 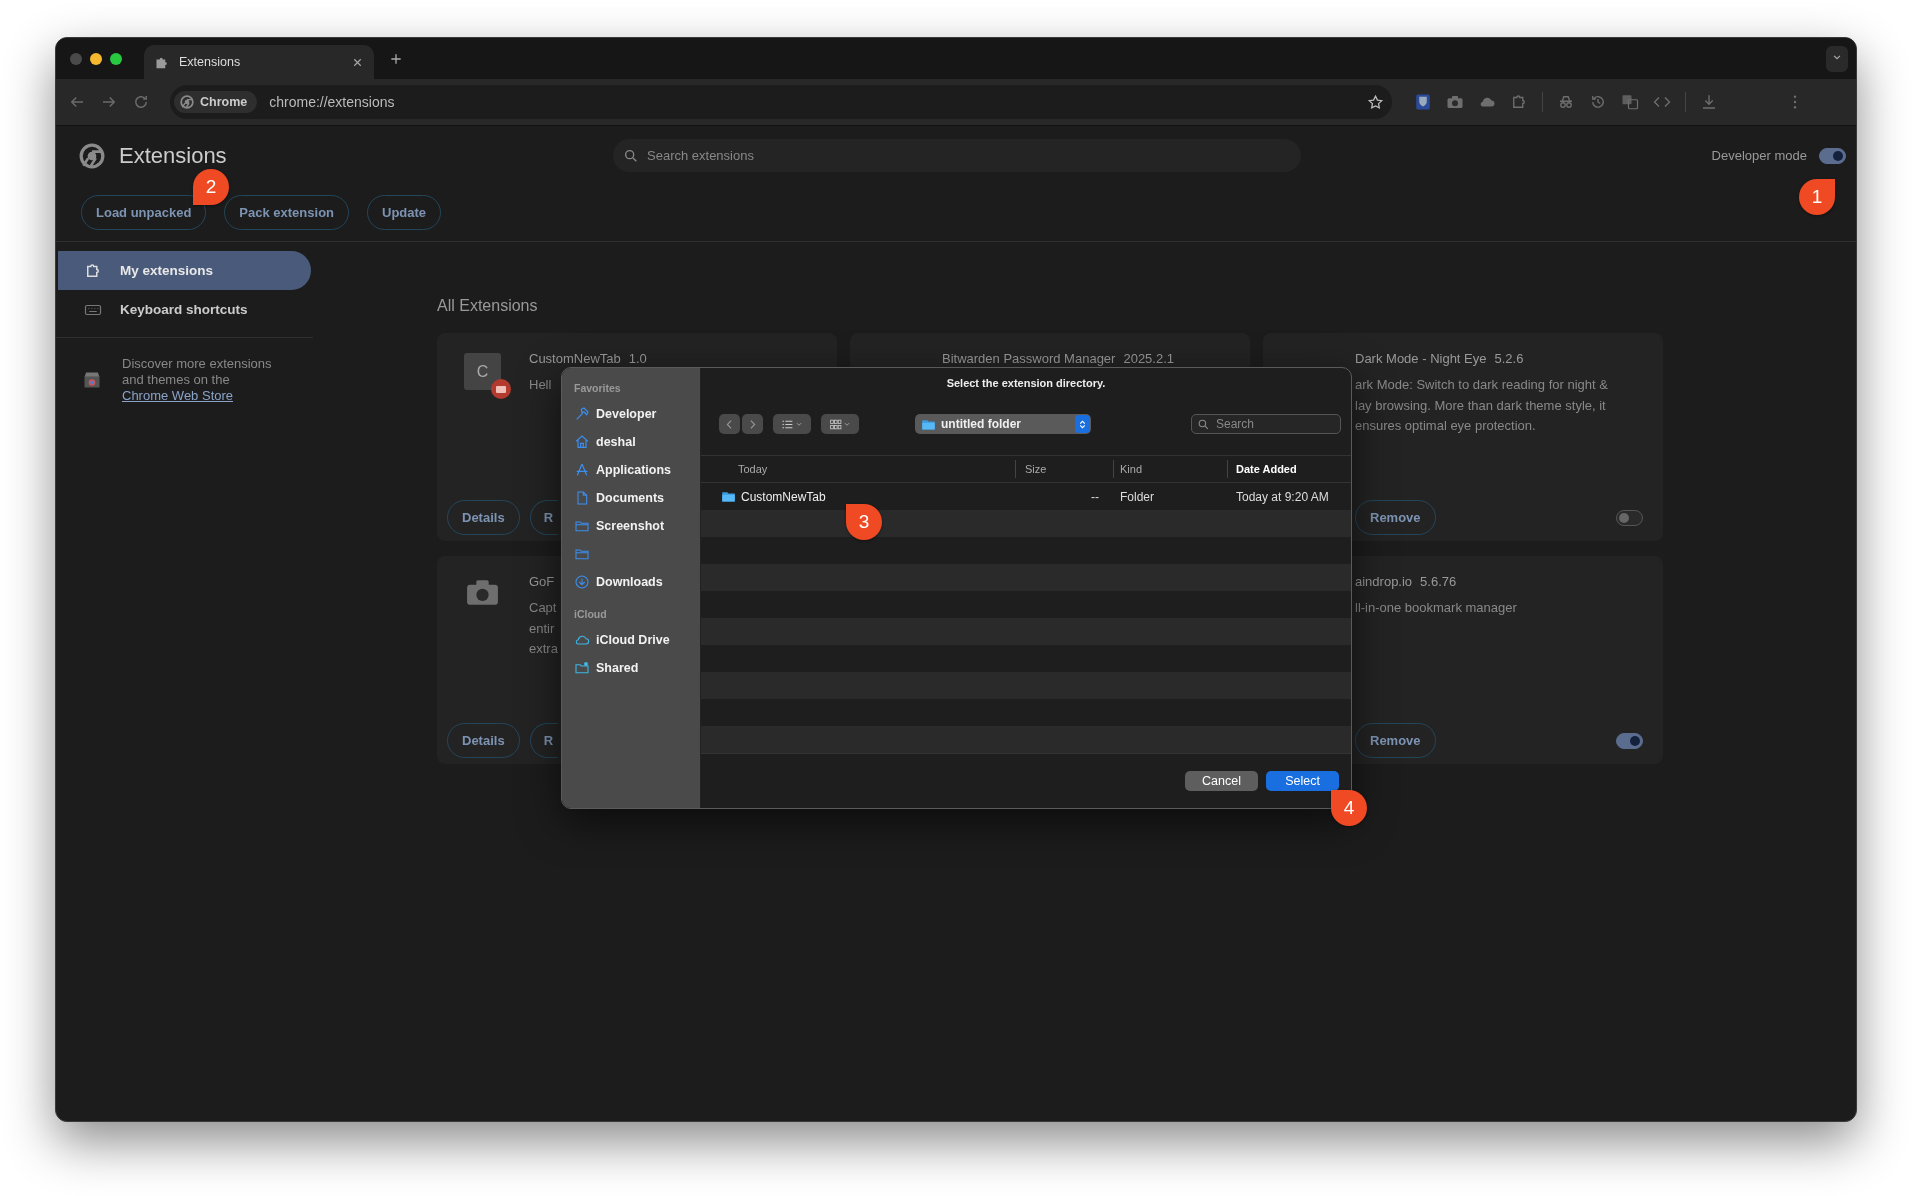 I want to click on extension-version: 2025.2.1, so click(x=1149, y=359).